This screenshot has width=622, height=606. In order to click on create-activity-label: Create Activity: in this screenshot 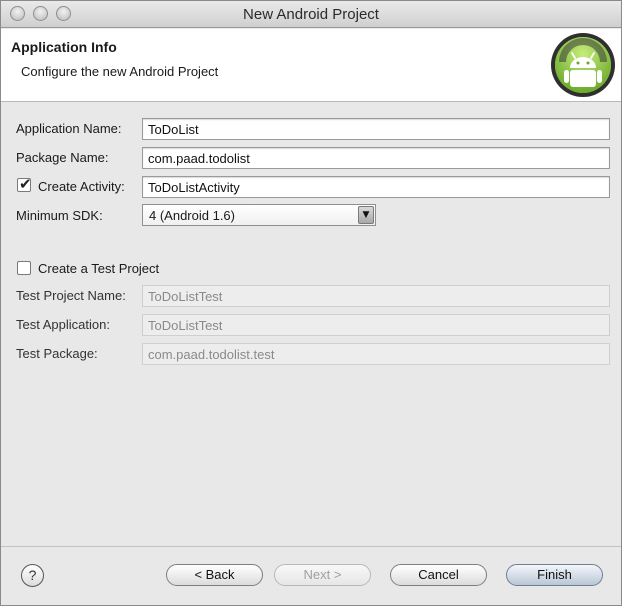, I will do `click(81, 186)`.